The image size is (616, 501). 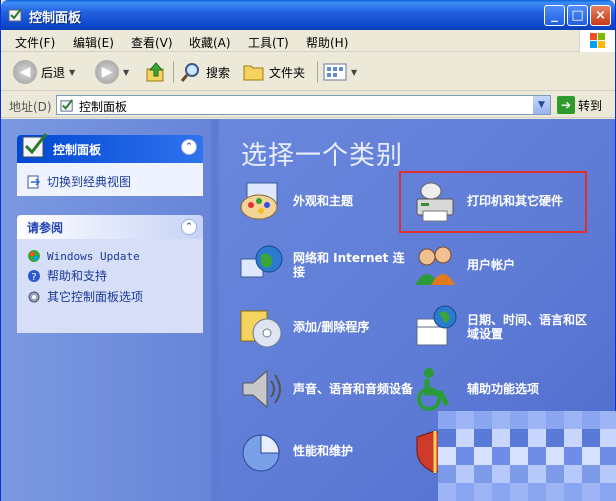 What do you see at coordinates (322, 156) in the screenshot?
I see `page-title: 选择一个类别` at bounding box center [322, 156].